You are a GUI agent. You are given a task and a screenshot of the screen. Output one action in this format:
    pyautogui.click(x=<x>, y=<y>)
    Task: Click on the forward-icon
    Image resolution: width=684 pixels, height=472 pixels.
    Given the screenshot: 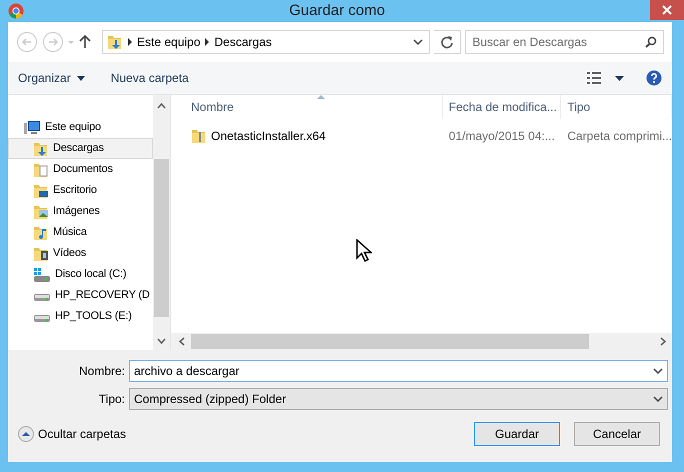 What is the action you would take?
    pyautogui.click(x=53, y=42)
    